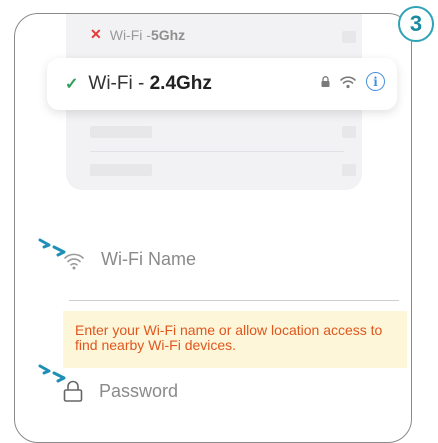  I want to click on password-field, so click(224, 391).